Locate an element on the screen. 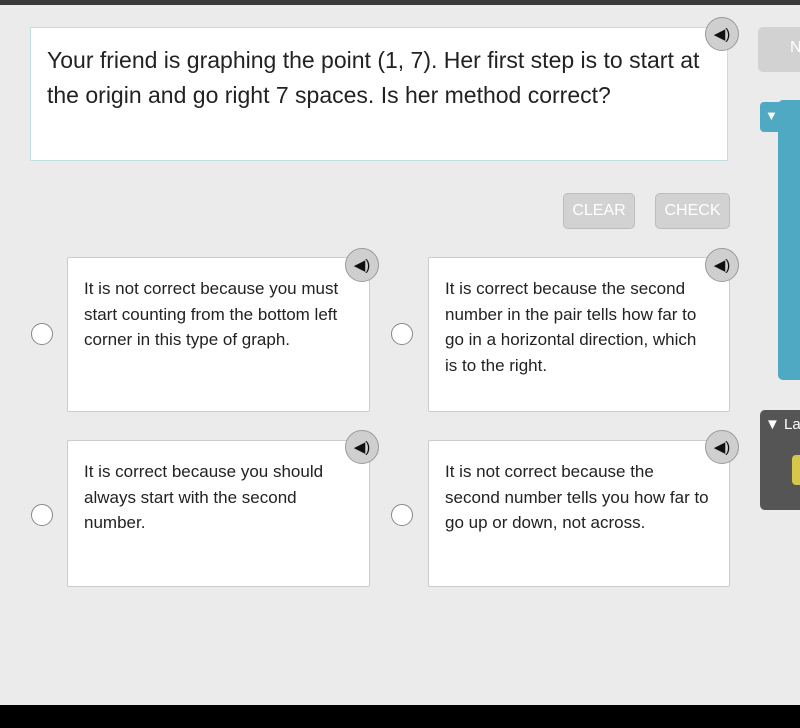 Image resolution: width=800 pixels, height=728 pixels. clear-button: CLEAR is located at coordinates (599, 211).